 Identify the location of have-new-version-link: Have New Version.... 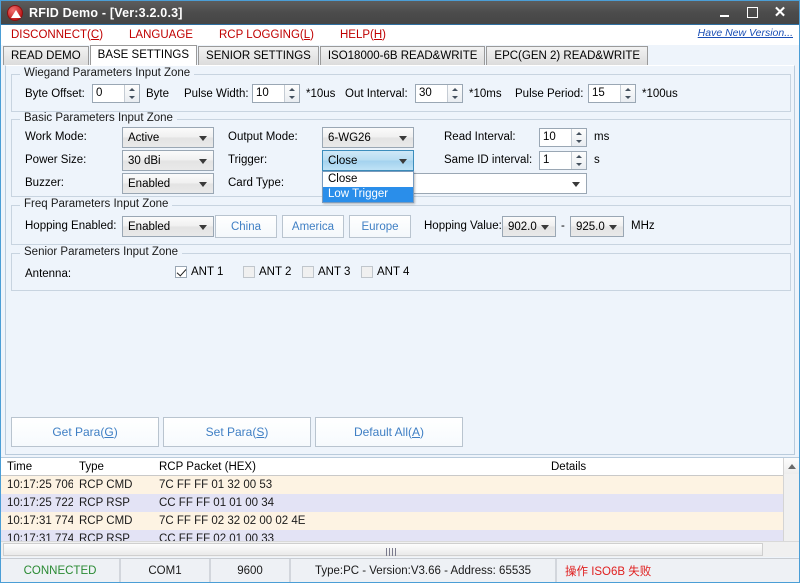
(745, 33).